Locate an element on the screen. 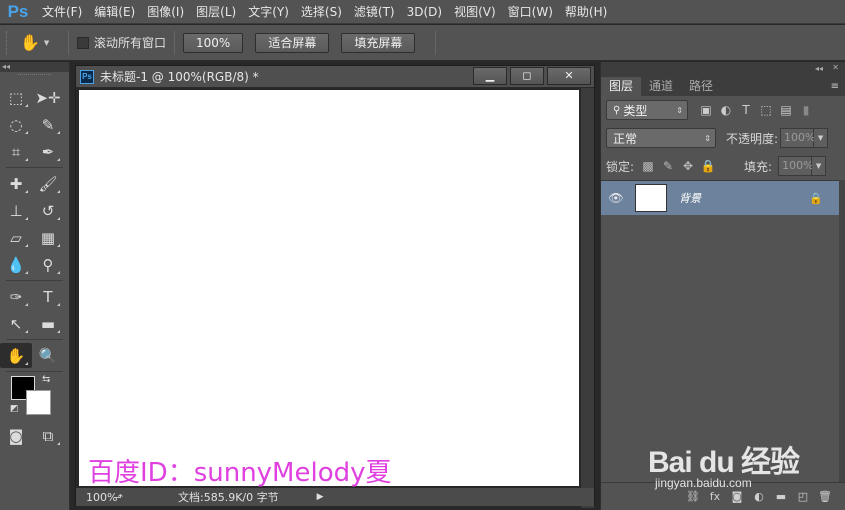 The width and height of the screenshot is (845, 510). quick-selection-tool-icon: ✎ is located at coordinates (48, 124).